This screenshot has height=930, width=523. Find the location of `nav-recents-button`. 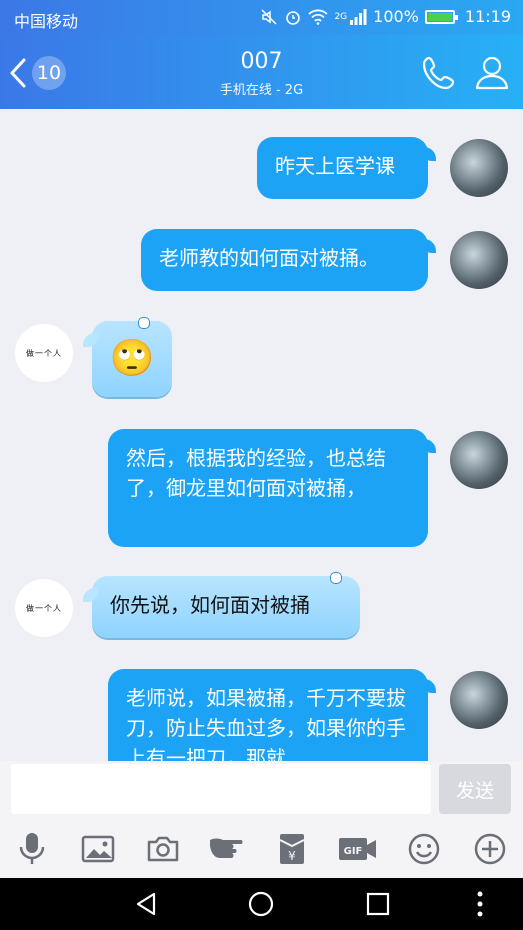

nav-recents-button is located at coordinates (378, 904).